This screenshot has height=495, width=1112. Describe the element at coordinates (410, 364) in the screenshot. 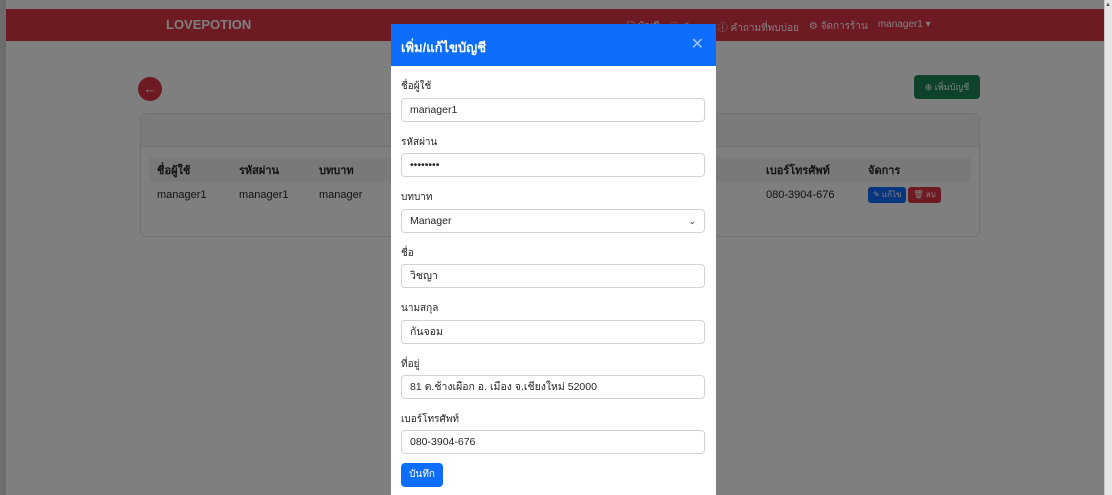

I see `address-label: ที่อยู่` at that location.